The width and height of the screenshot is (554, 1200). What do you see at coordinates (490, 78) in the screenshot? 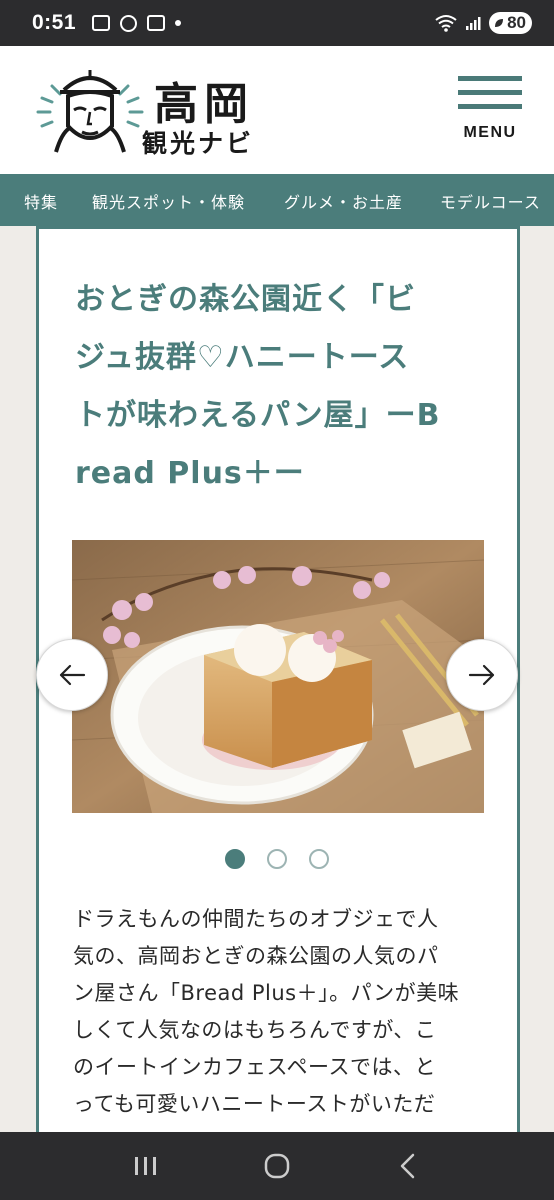
I see `hamburger-icon` at bounding box center [490, 78].